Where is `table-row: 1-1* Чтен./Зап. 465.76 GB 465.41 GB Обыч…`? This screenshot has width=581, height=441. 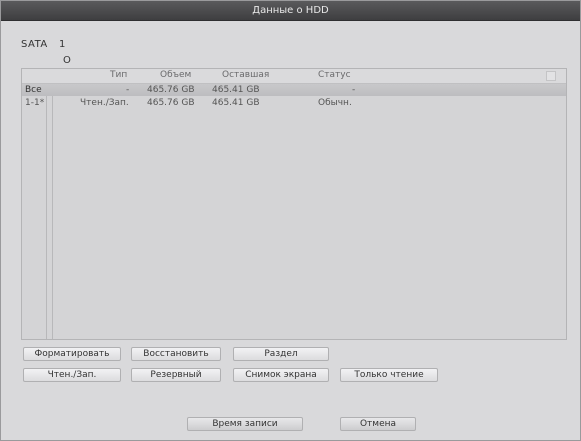 table-row: 1-1* Чтен./Зап. 465.76 GB 465.41 GB Обыч… is located at coordinates (294, 103).